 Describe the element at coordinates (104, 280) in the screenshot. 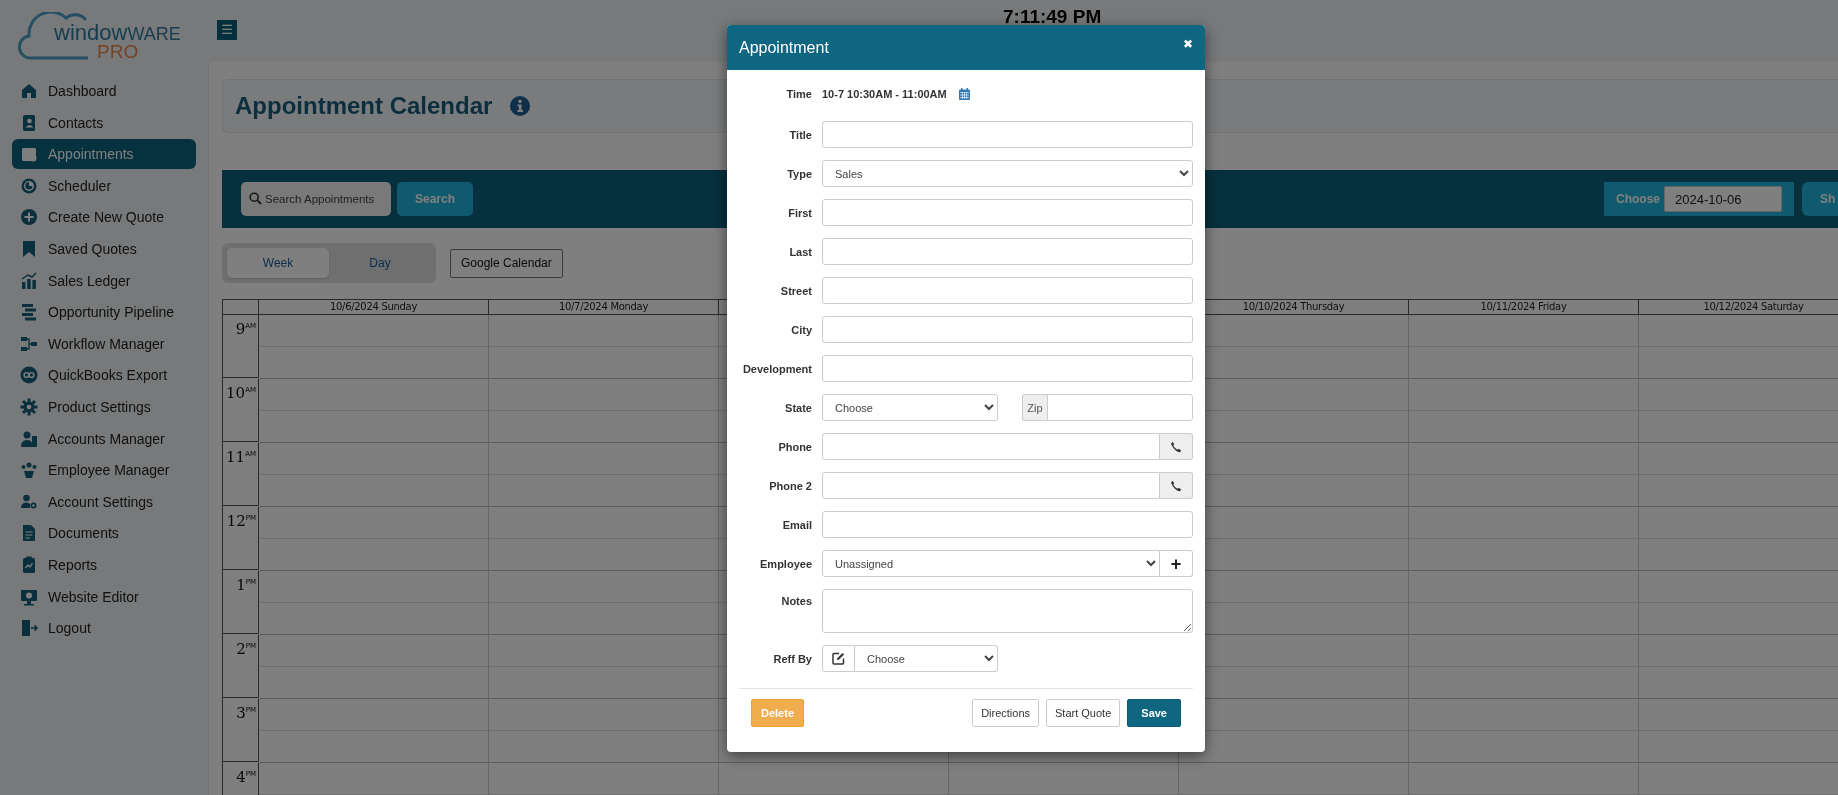

I see `sidebar-item: Sales Ledger` at that location.